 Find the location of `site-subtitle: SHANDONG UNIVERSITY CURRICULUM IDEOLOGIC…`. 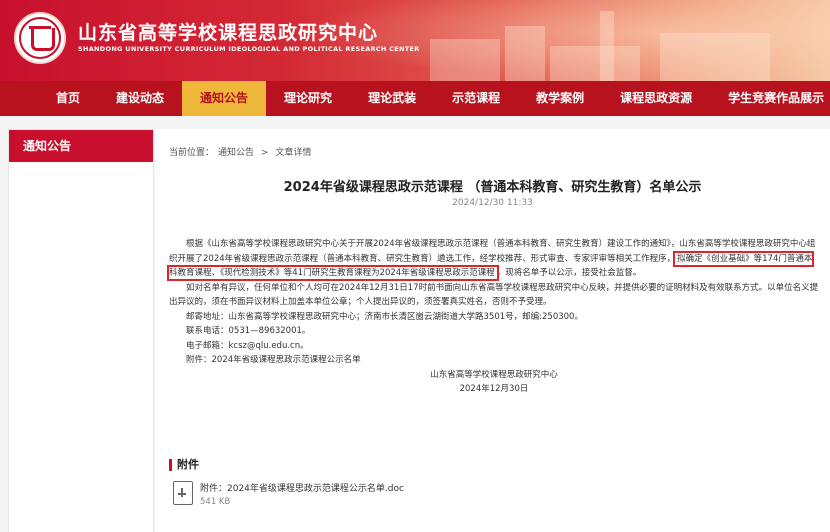

site-subtitle: SHANDONG UNIVERSITY CURRICULUM IDEOLOGIC… is located at coordinates (249, 49).